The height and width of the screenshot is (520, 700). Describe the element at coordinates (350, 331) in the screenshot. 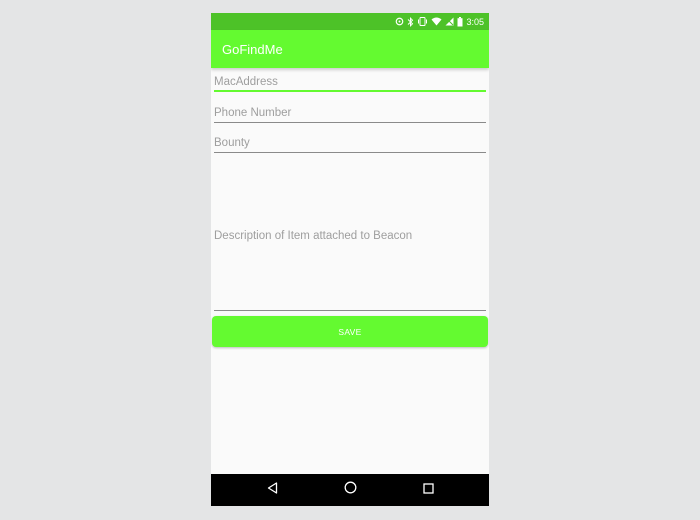

I see `save-button: SAVE` at that location.